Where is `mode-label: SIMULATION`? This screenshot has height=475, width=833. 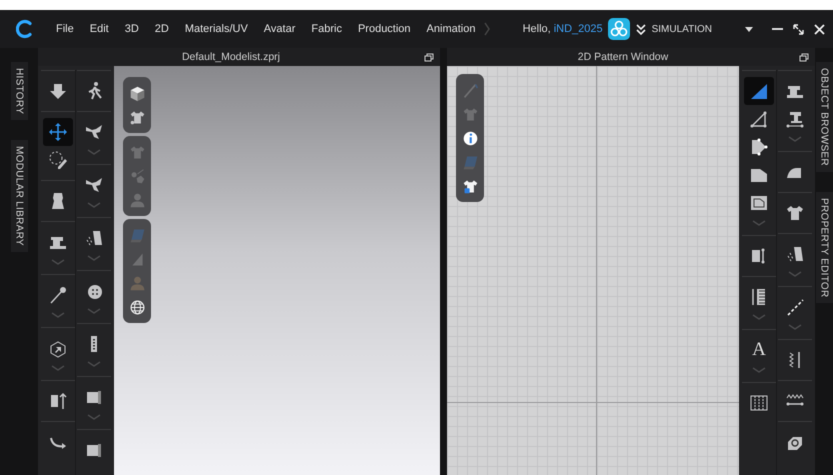 mode-label: SIMULATION is located at coordinates (682, 29).